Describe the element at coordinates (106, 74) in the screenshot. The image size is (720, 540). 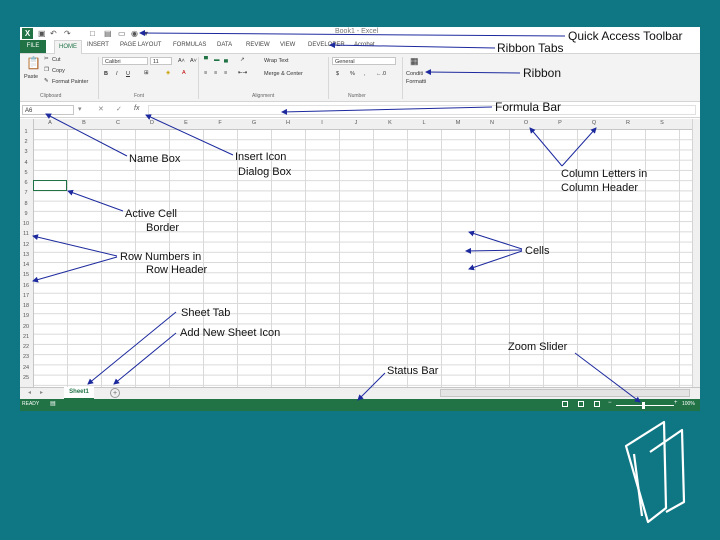
I see `bold-button: B` at that location.